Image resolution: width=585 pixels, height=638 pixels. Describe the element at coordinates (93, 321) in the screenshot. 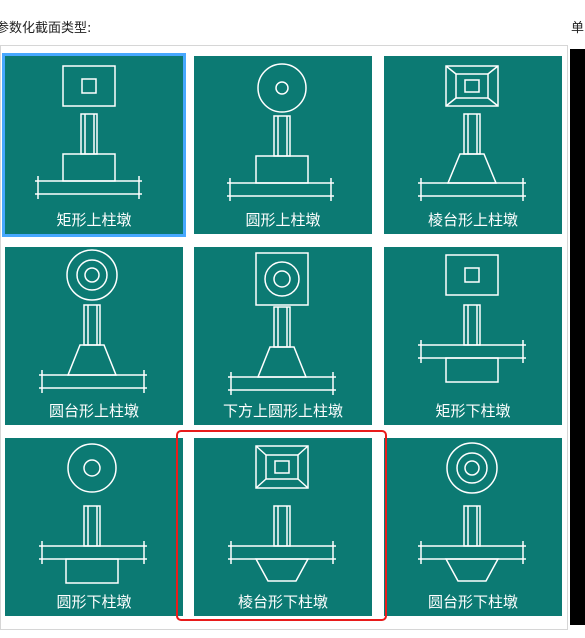

I see `cone-frustum-top-pier-icon` at that location.